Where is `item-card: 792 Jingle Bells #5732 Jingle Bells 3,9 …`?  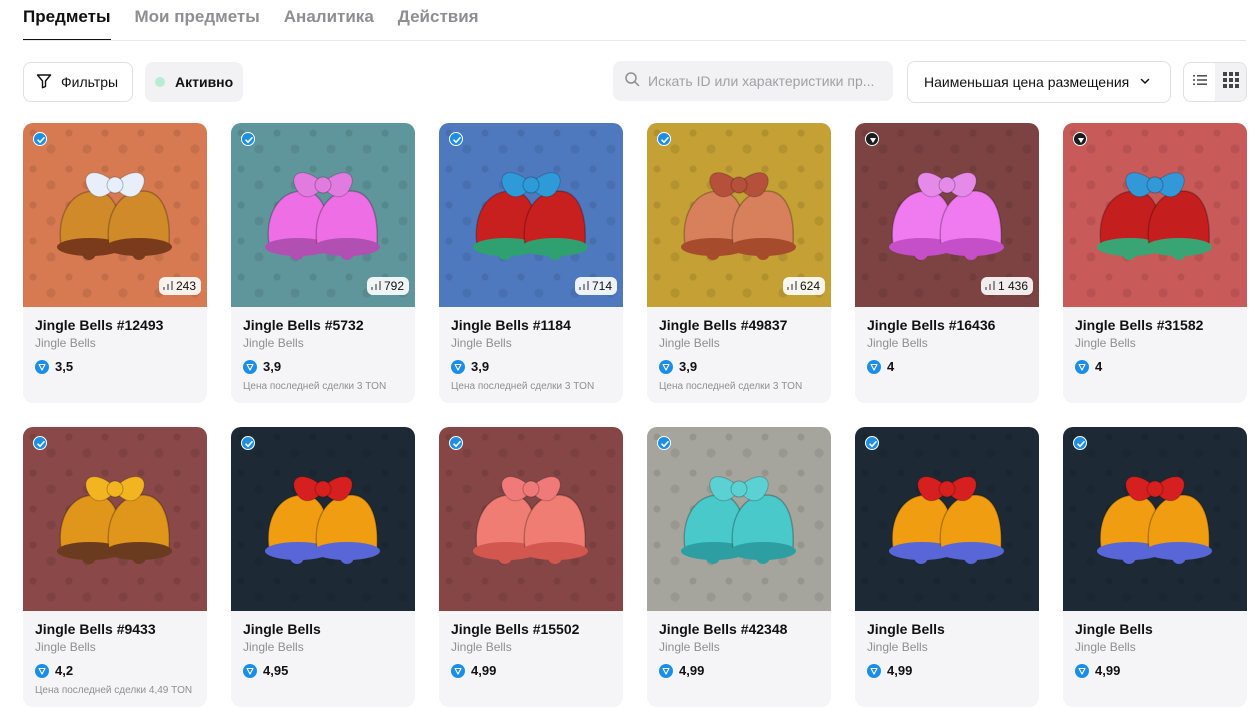
item-card: 792 Jingle Bells #5732 Jingle Bells 3,9 … is located at coordinates (323, 263).